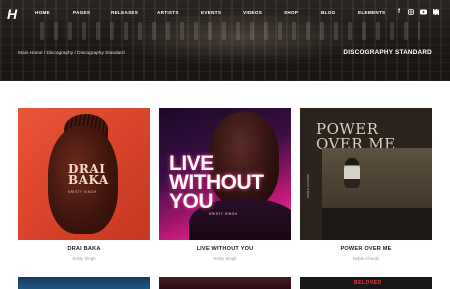 Image resolution: width=450 pixels, height=289 pixels. What do you see at coordinates (399, 12) in the screenshot?
I see `facebook-icon: f` at bounding box center [399, 12].